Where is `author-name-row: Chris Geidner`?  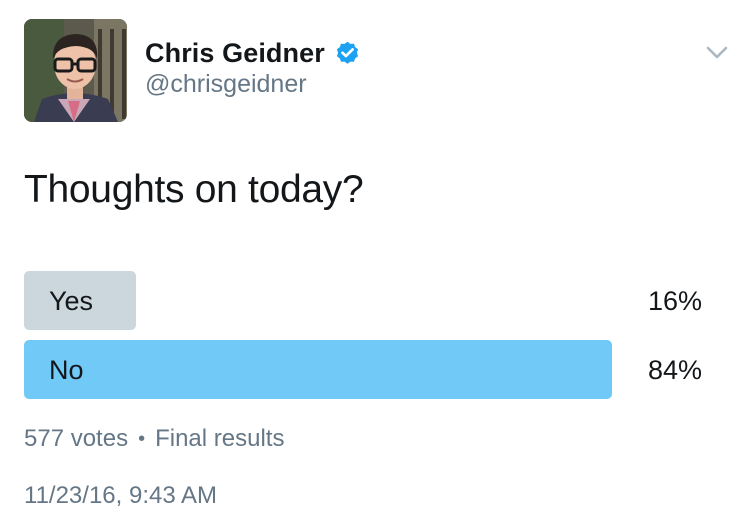
author-name-row: Chris Geidner is located at coordinates (253, 53).